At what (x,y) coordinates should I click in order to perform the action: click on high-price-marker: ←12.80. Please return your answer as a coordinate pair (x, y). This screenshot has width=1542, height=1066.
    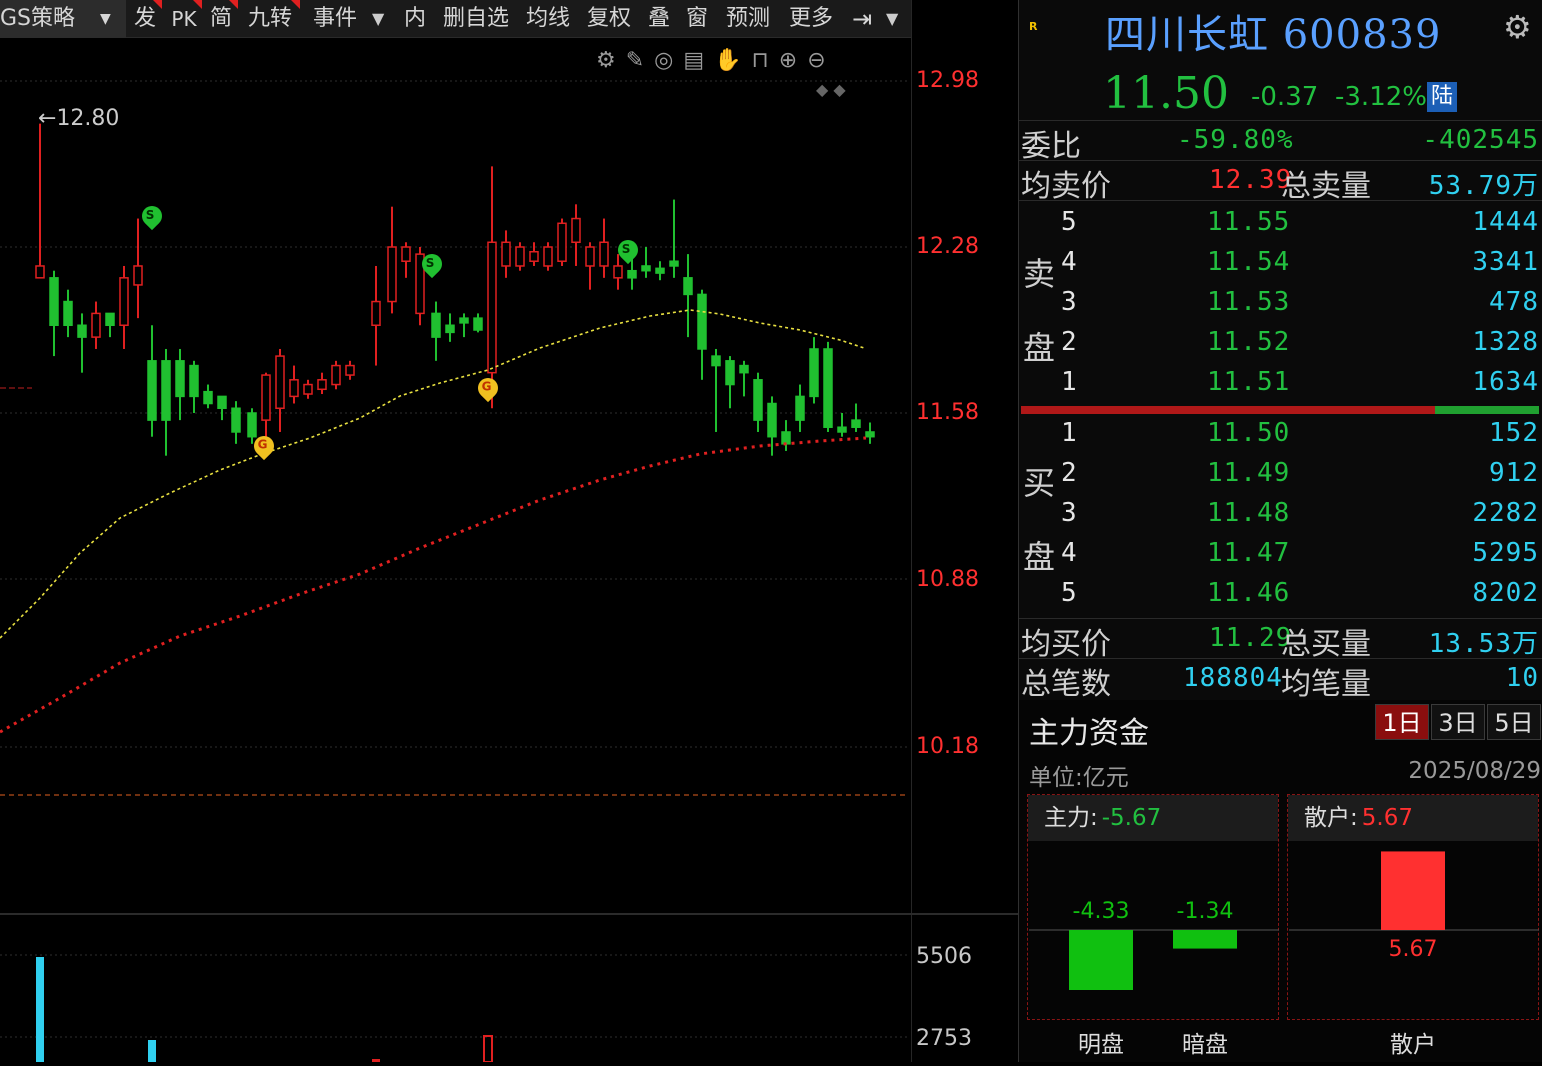
    Looking at the image, I should click on (79, 118).